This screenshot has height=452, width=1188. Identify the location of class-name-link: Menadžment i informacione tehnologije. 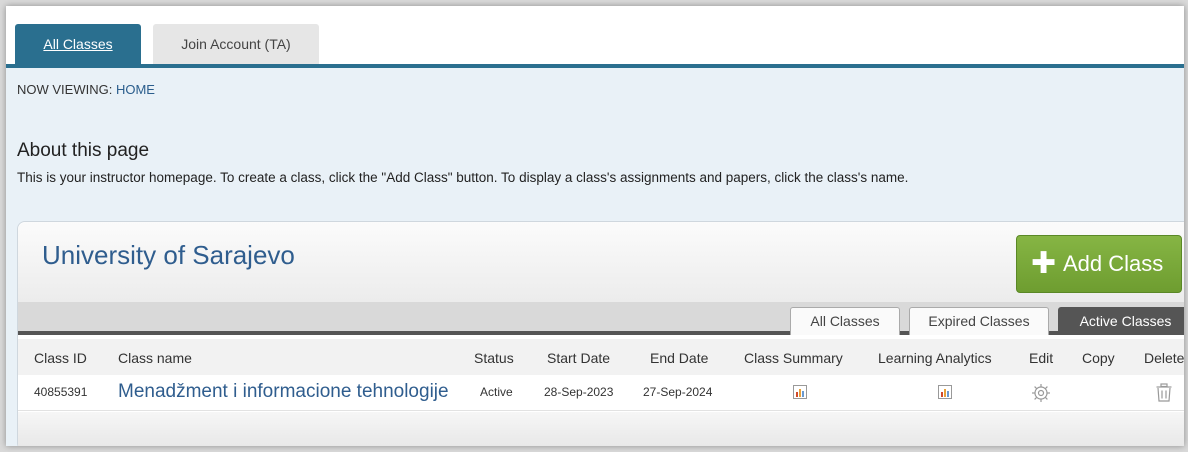
(283, 392).